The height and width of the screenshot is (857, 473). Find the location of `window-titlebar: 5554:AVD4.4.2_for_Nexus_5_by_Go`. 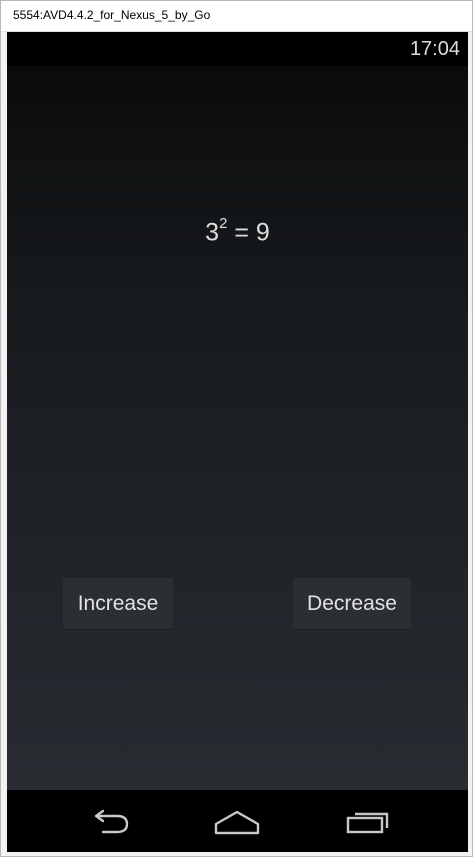

window-titlebar: 5554:AVD4.4.2_for_Nexus_5_by_Go is located at coordinates (236, 16).